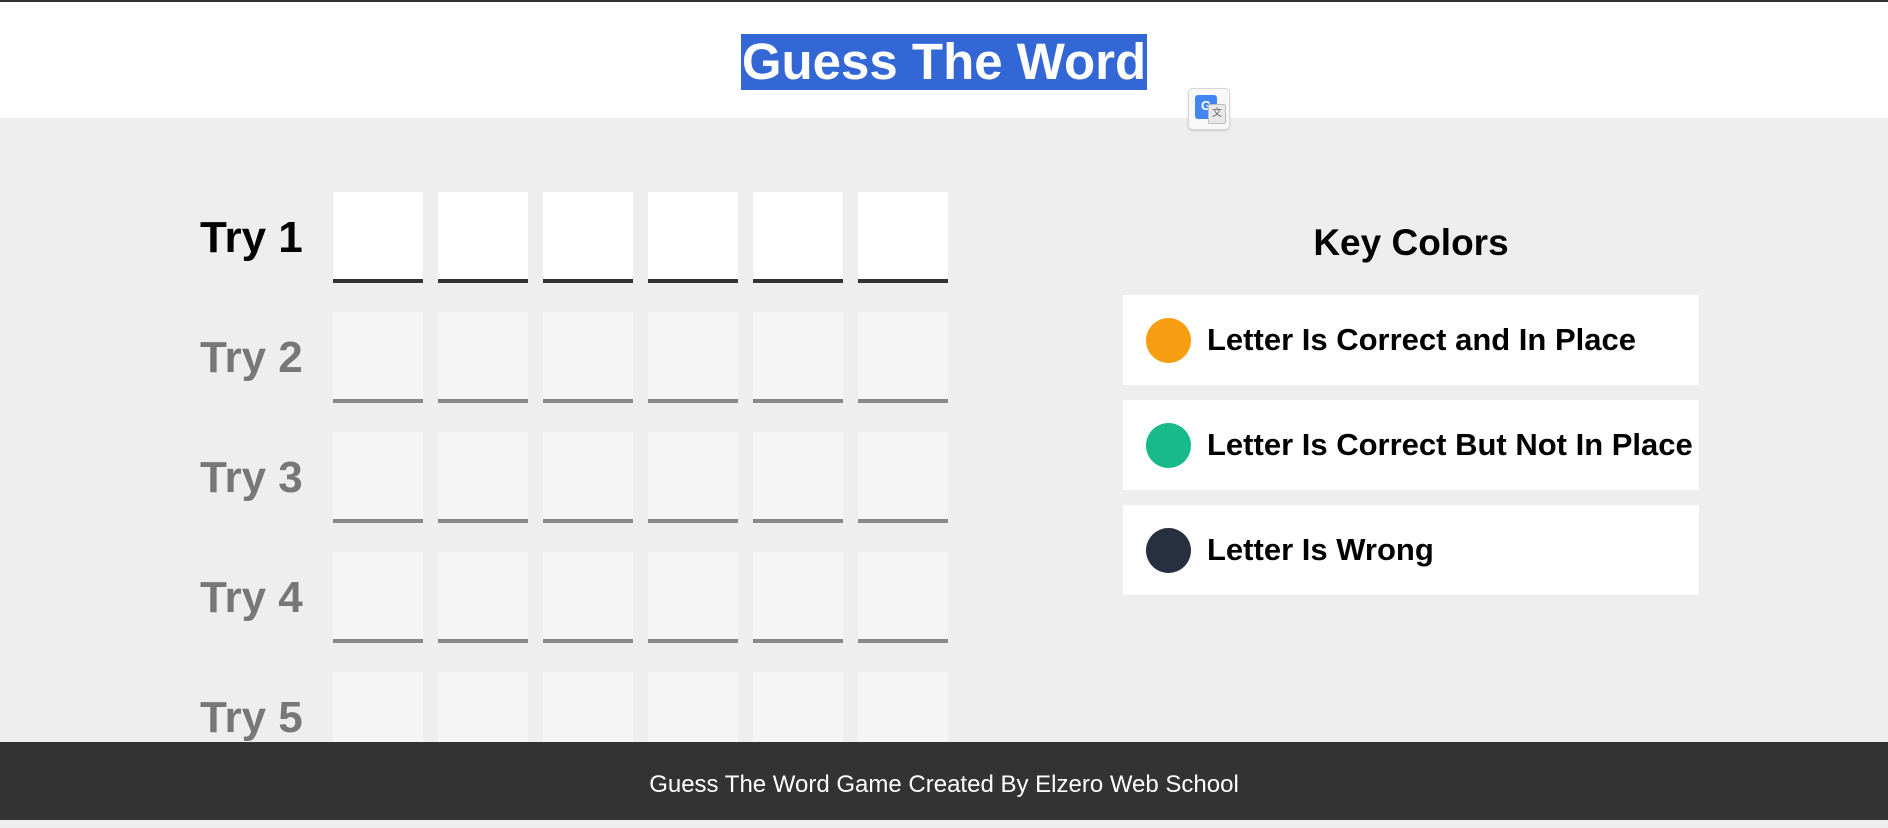  What do you see at coordinates (1320, 549) in the screenshot?
I see `key-item-label: Letter Is Wrong` at bounding box center [1320, 549].